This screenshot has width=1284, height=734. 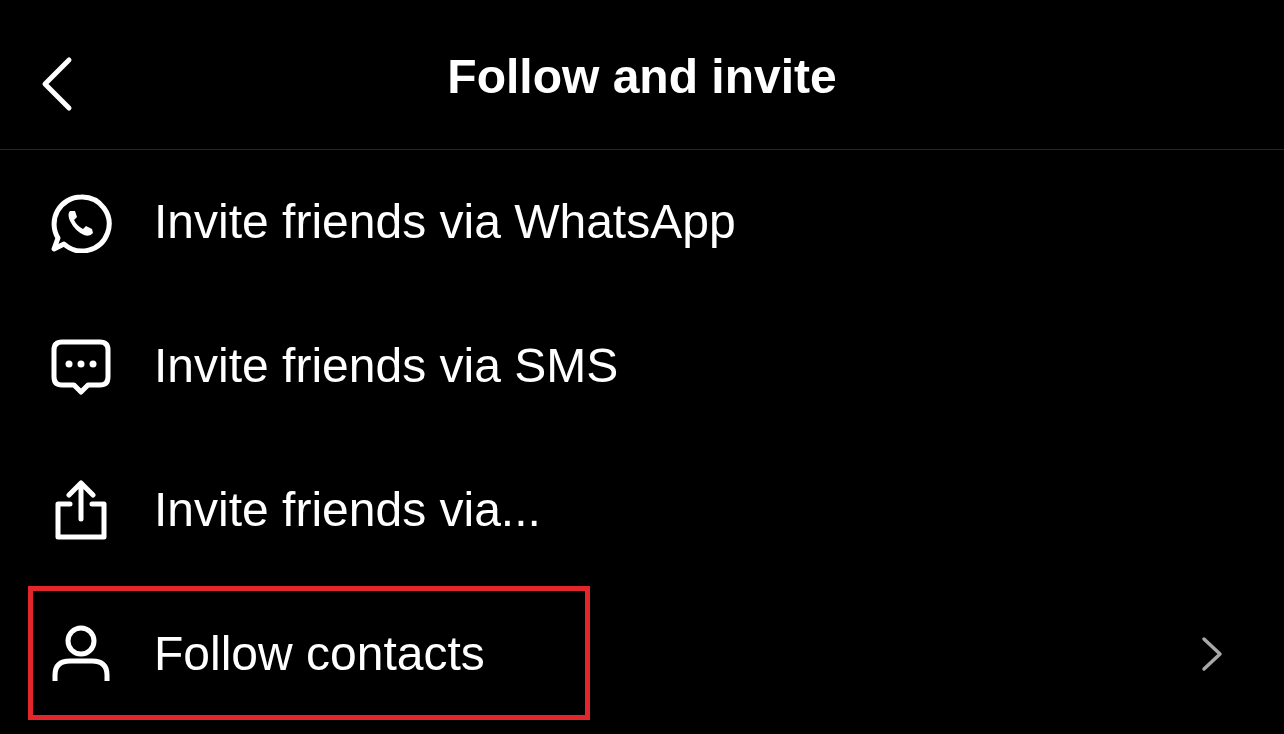 I want to click on menu-item-label: Invite friends via WhatsApp, so click(x=445, y=222).